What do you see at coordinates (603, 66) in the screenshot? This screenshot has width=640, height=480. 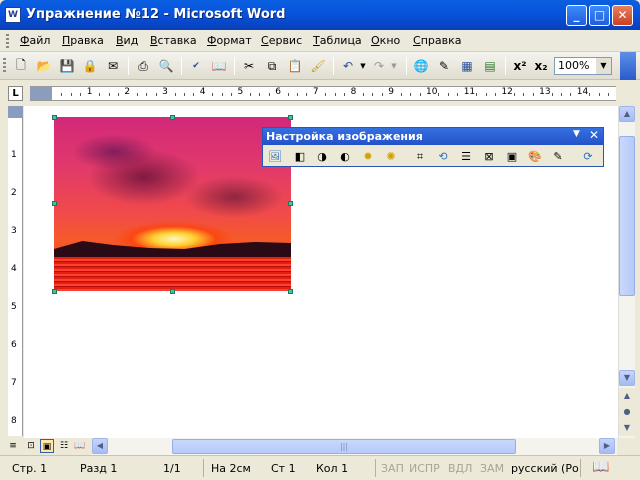 I see `zoom-dropdown-icon: ▼` at bounding box center [603, 66].